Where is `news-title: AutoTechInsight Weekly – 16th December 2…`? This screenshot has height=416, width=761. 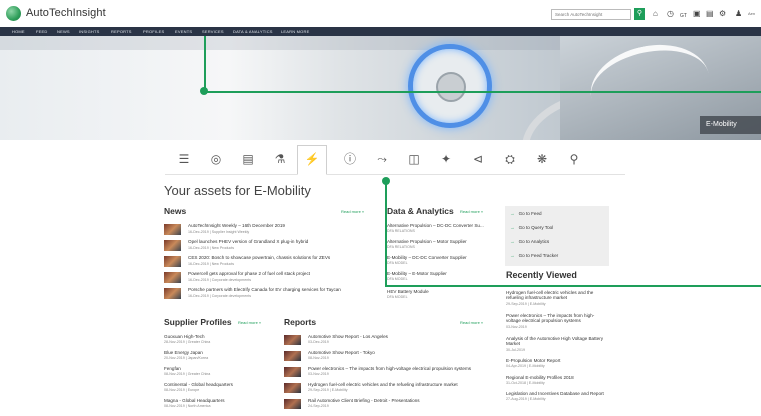
news-title: AutoTechInsight Weekly – 16th December 2… is located at coordinates (236, 225).